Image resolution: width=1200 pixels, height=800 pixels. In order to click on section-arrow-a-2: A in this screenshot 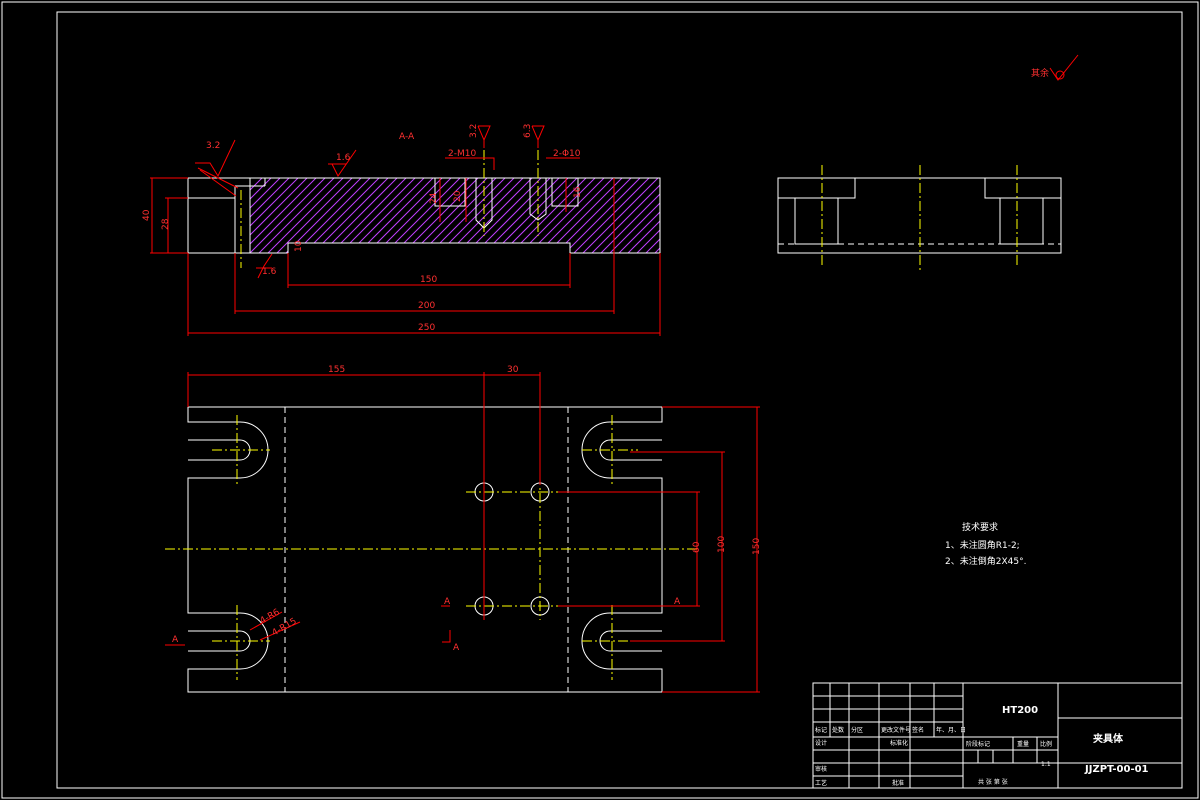, I will do `click(456, 648)`.